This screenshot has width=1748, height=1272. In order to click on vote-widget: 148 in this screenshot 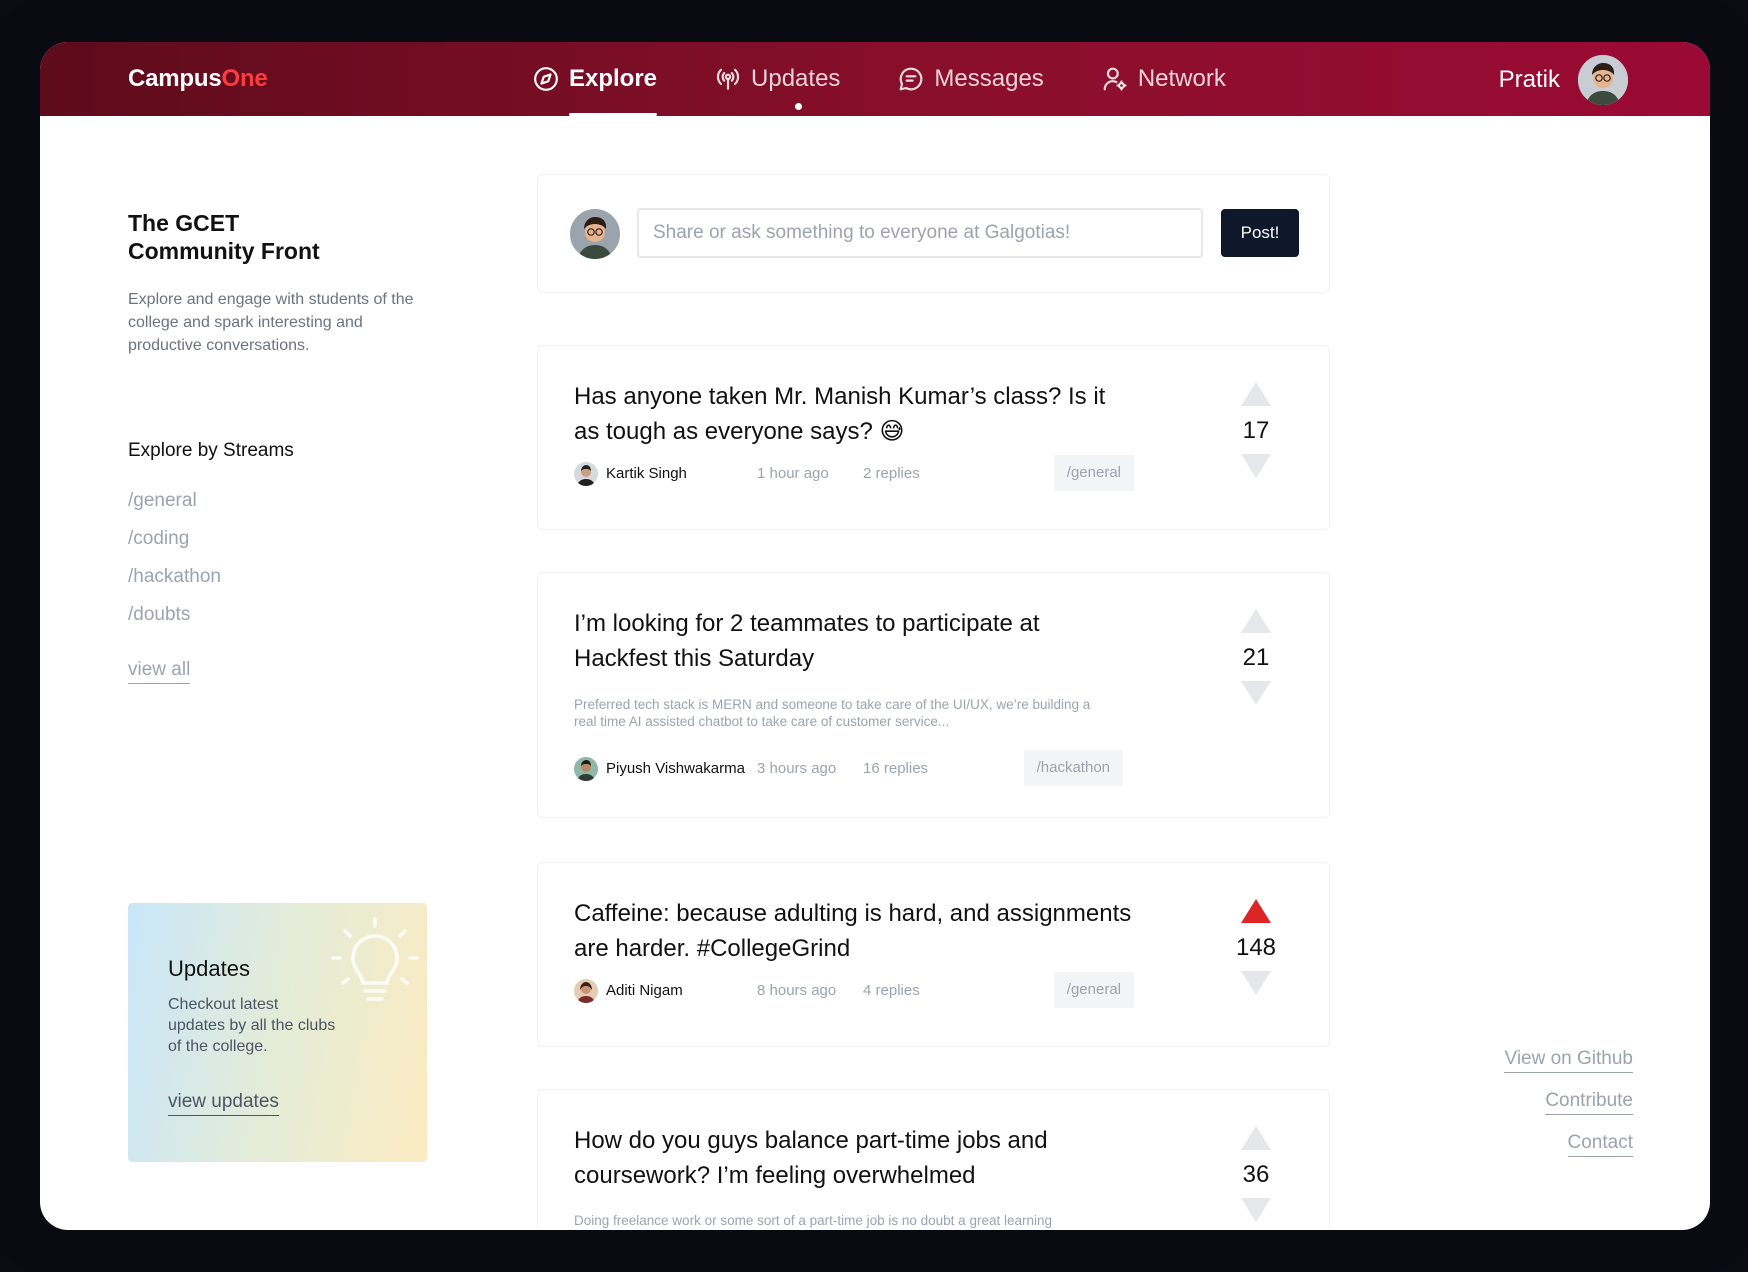, I will do `click(1256, 947)`.